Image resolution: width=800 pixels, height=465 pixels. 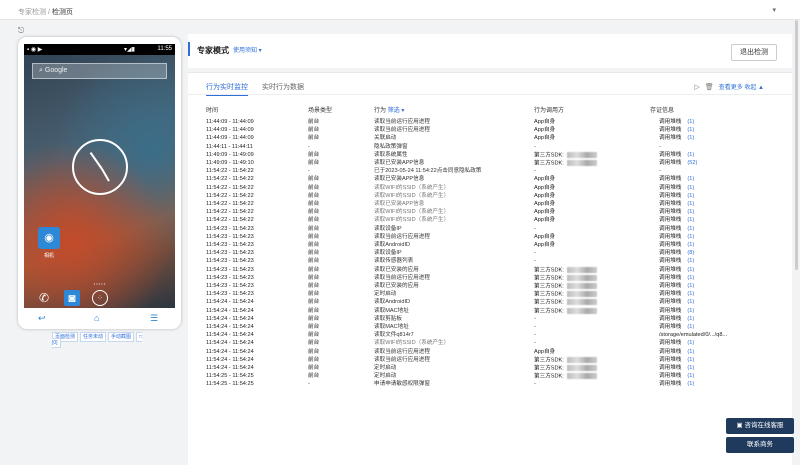 I want to click on tab-realtime-monitor: 行为实时监控, so click(x=227, y=89).